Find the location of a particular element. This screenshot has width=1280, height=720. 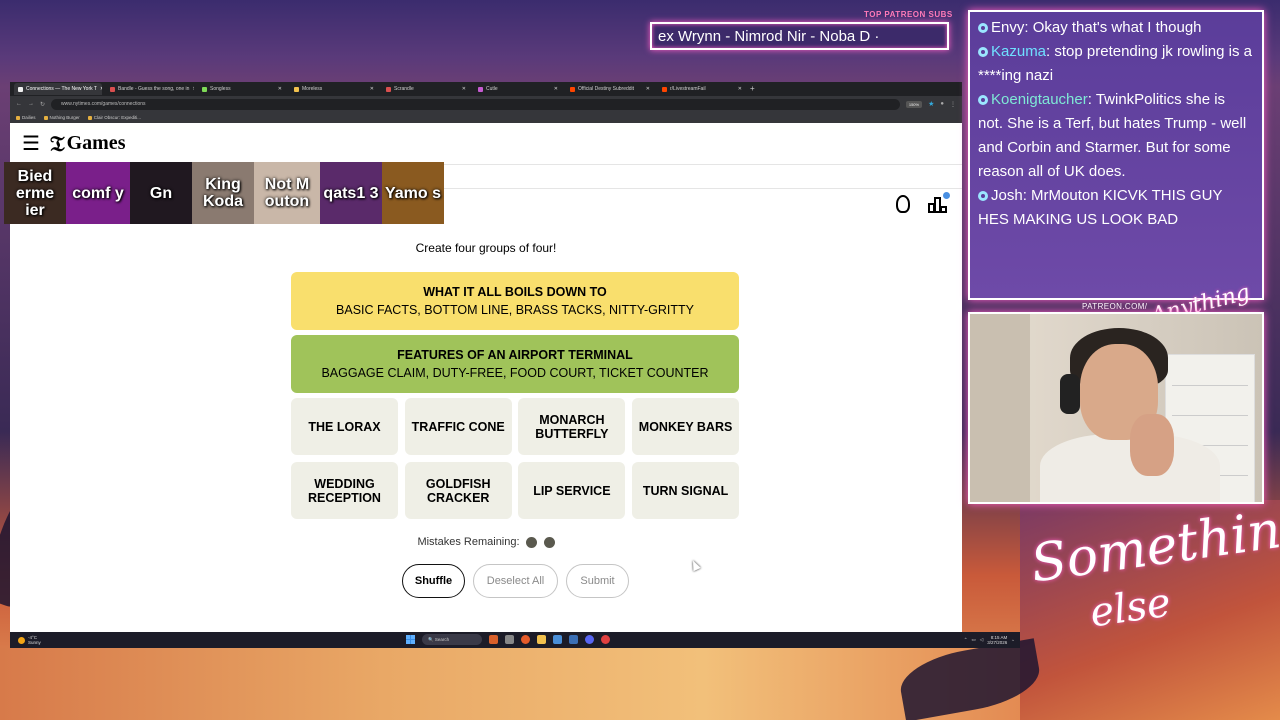

tab-label: Songless is located at coordinates (220, 89).